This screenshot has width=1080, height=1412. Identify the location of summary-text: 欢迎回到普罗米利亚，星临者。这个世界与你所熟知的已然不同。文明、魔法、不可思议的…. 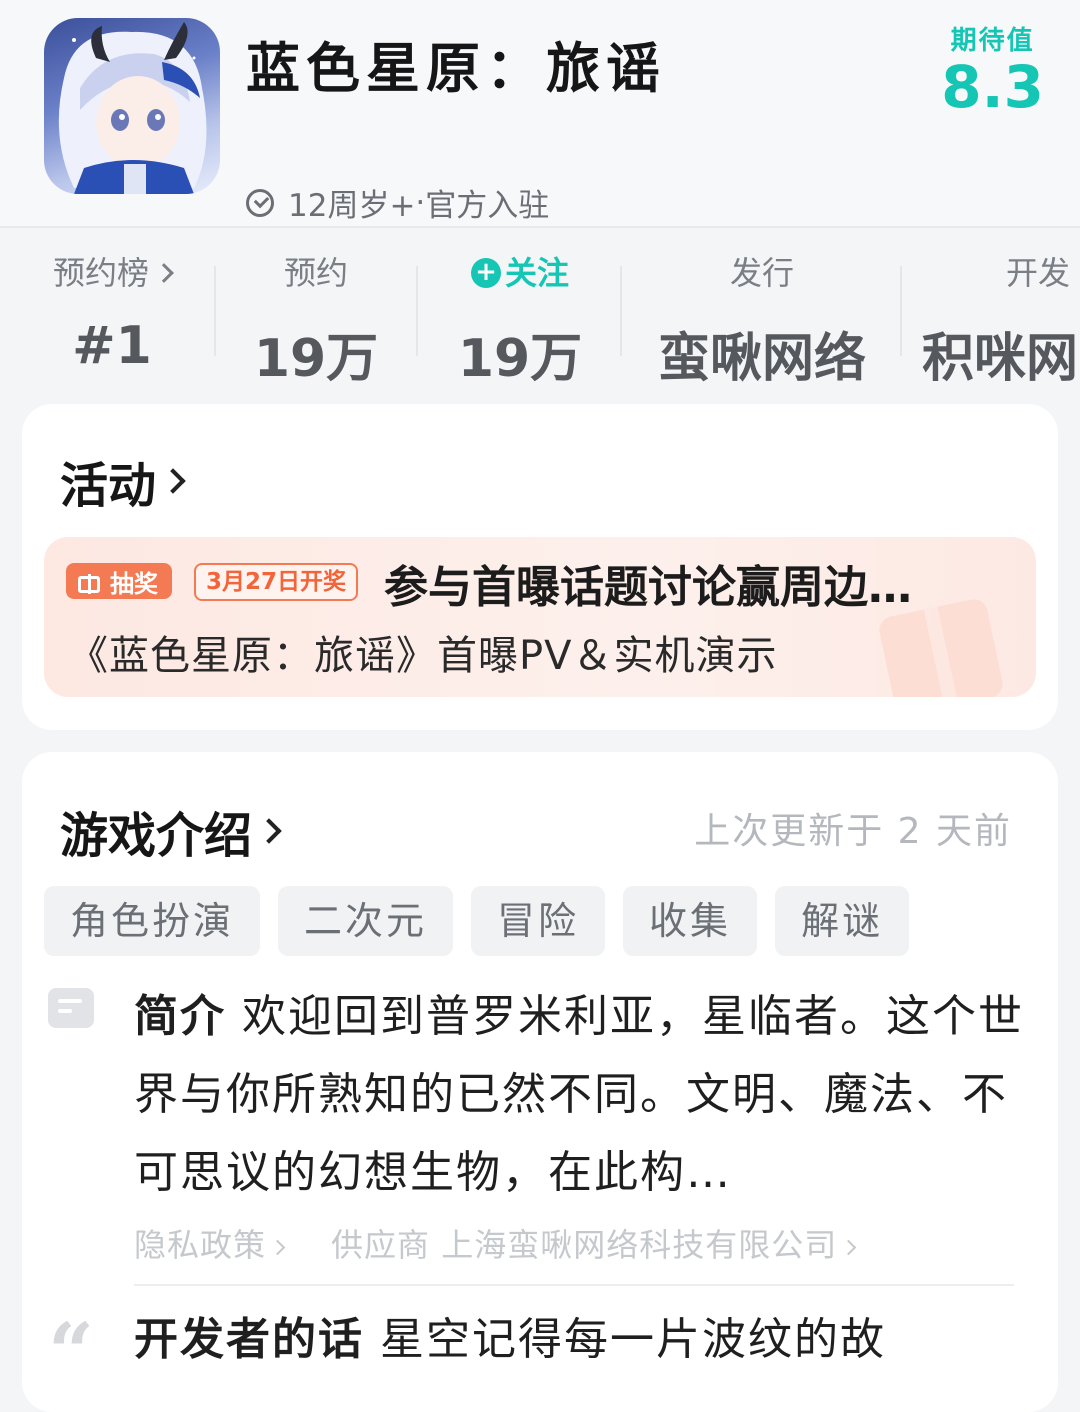
(579, 1094).